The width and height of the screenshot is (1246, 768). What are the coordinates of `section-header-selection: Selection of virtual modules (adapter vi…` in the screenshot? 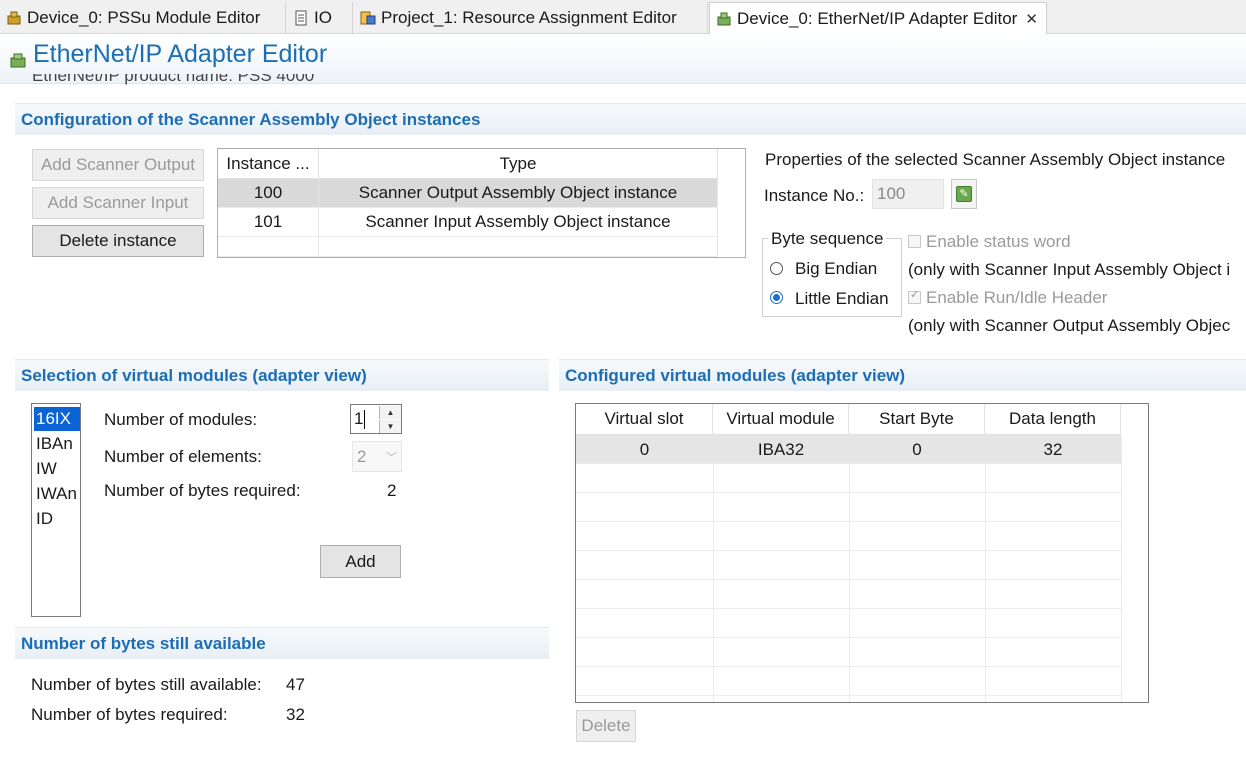 It's located at (282, 375).